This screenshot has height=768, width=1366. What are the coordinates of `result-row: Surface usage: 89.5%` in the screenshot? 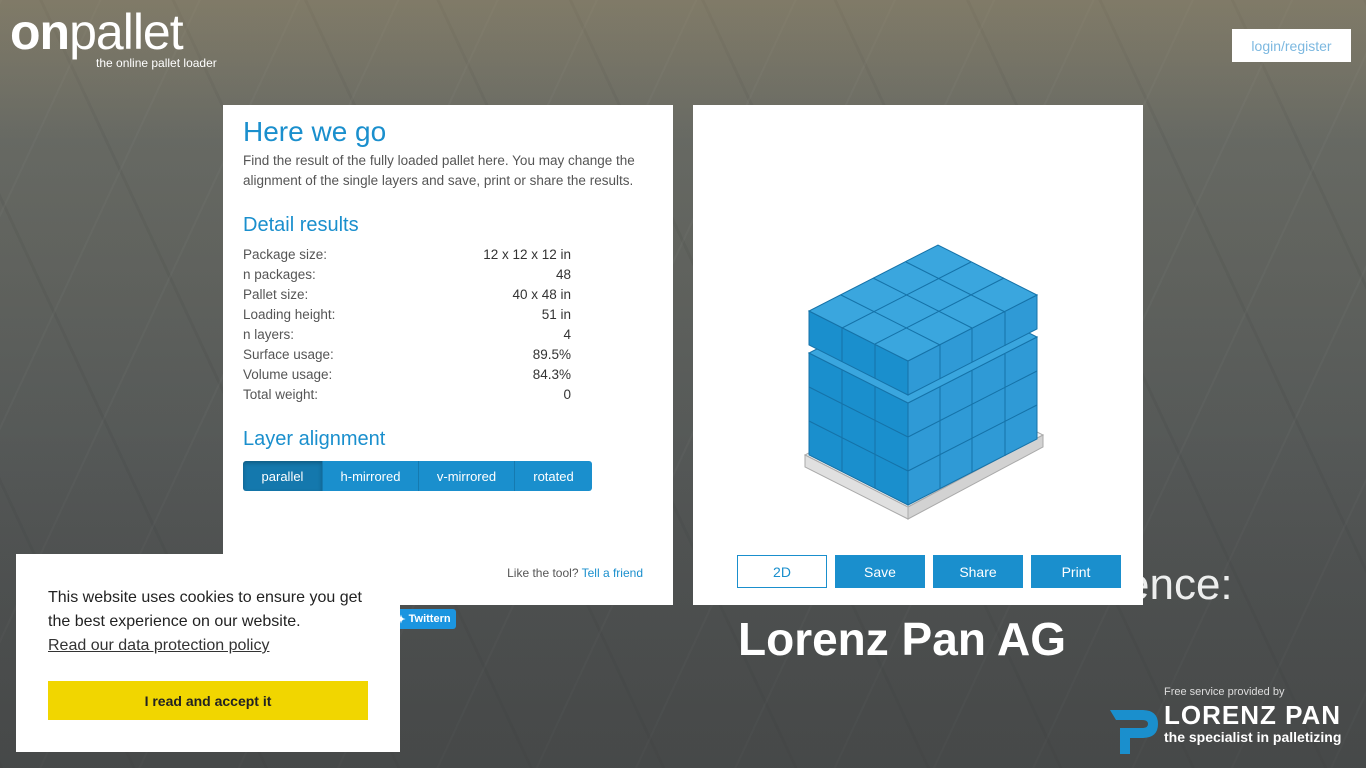 It's located at (407, 355).